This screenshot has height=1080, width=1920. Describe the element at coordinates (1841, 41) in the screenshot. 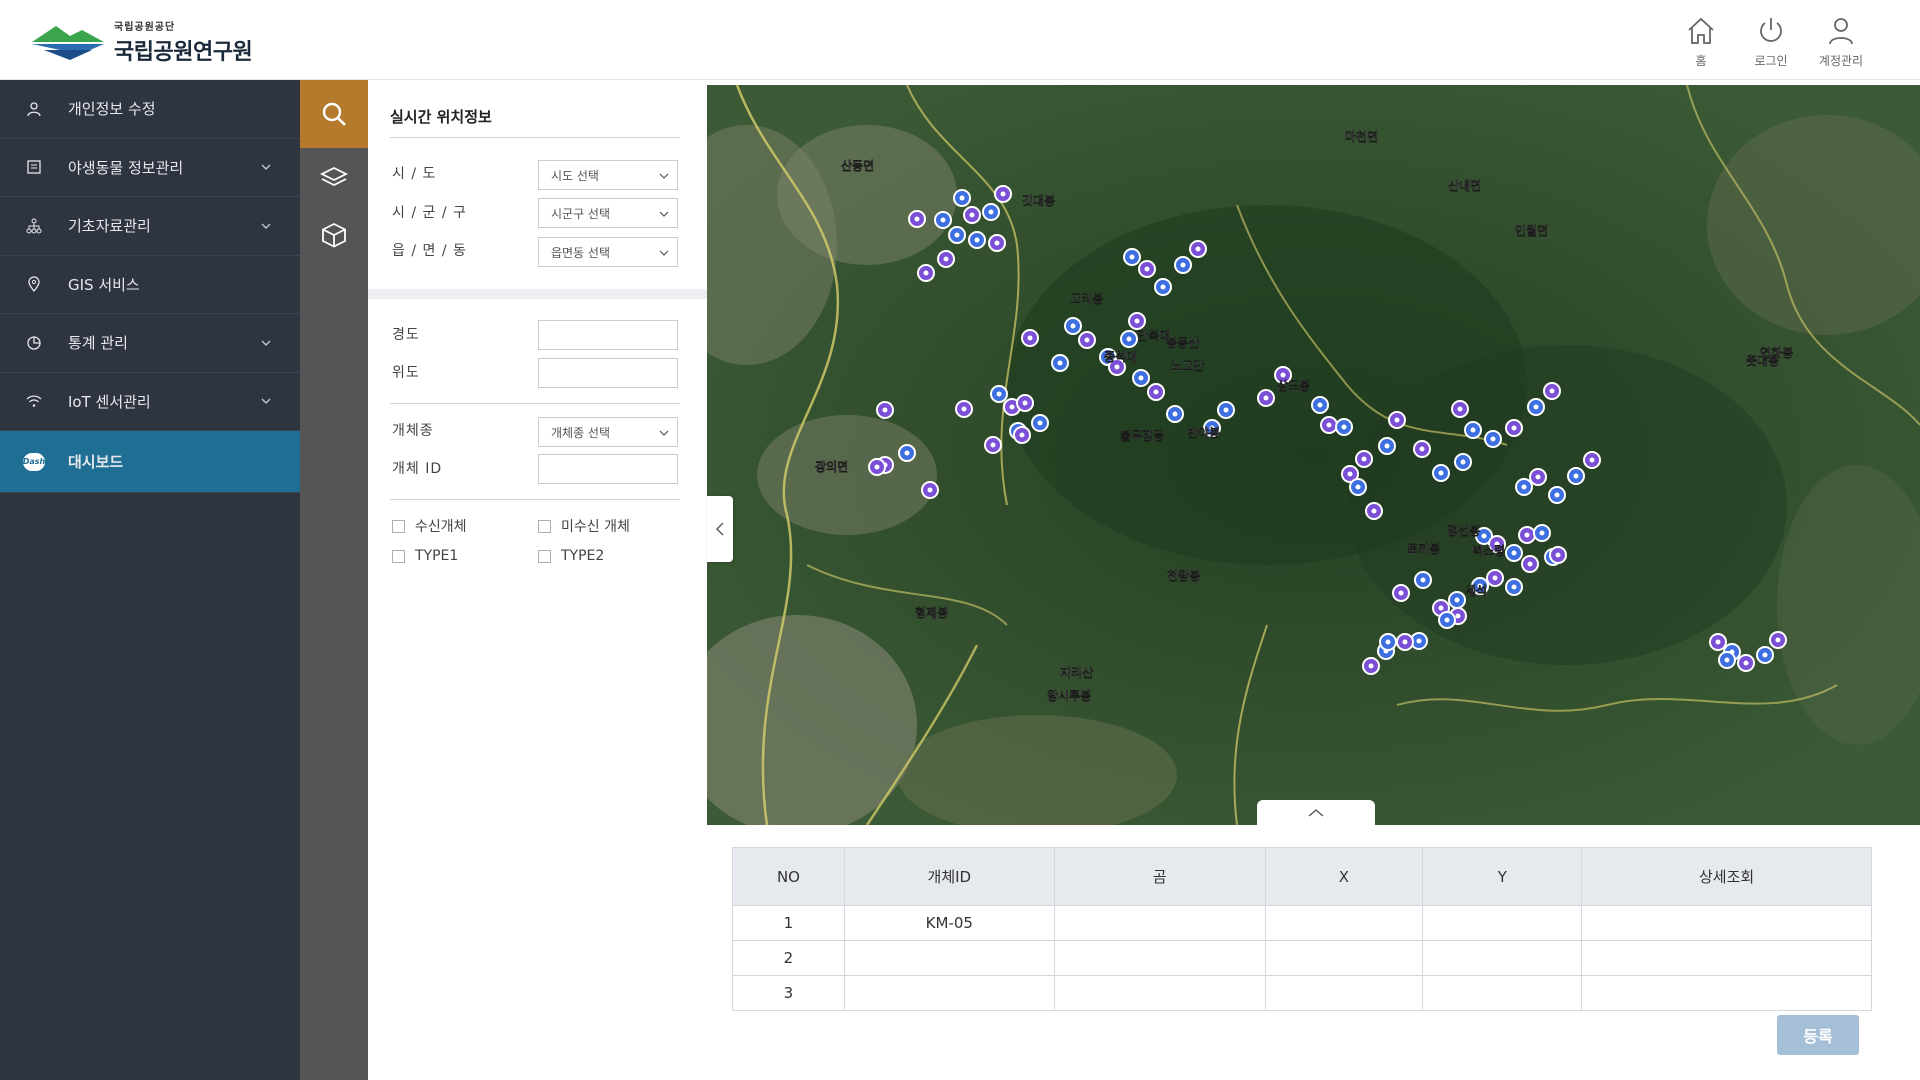

I see `account-button: 계정관리` at that location.